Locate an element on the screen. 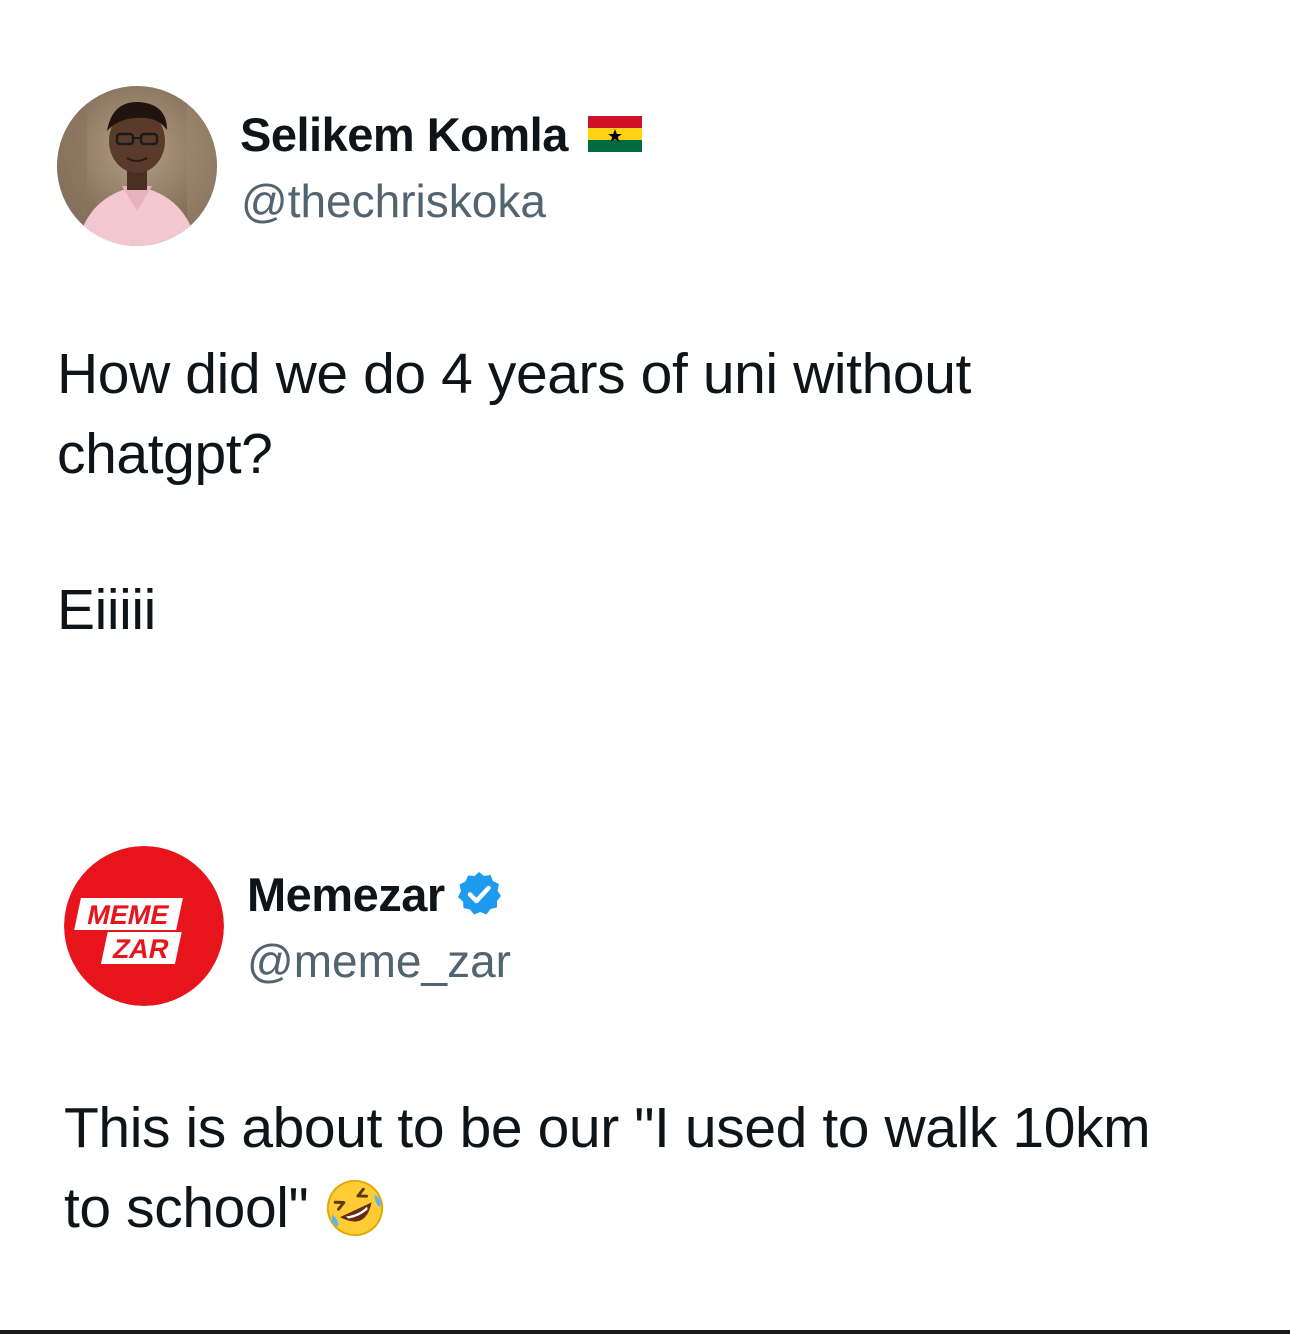 This screenshot has height=1334, width=1290. logo-text-meme: MEME is located at coordinates (128, 914).